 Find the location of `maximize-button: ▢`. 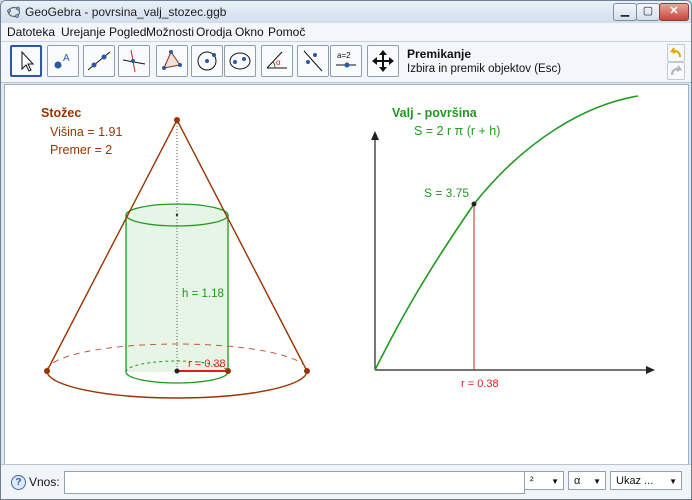

maximize-button: ▢ is located at coordinates (648, 12).